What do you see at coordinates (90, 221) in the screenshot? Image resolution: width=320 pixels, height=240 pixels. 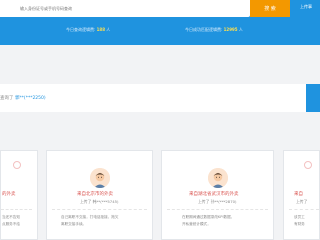 I see `card-description: 自己离职不交接，打电话拒接，拖欠 离职交接手续。` at bounding box center [90, 221].